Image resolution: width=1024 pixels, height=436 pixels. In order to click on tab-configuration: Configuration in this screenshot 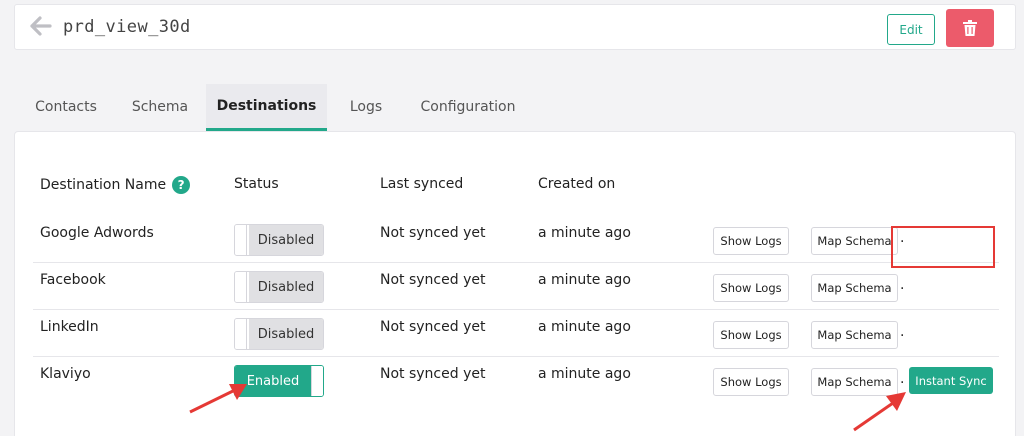, I will do `click(468, 107)`.